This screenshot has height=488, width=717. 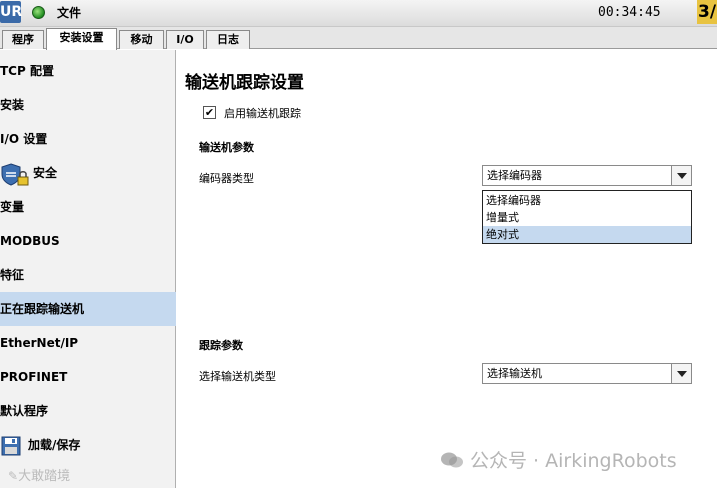 I want to click on title-bar: UR 文件 00:34:45 3/, so click(x=358, y=13).